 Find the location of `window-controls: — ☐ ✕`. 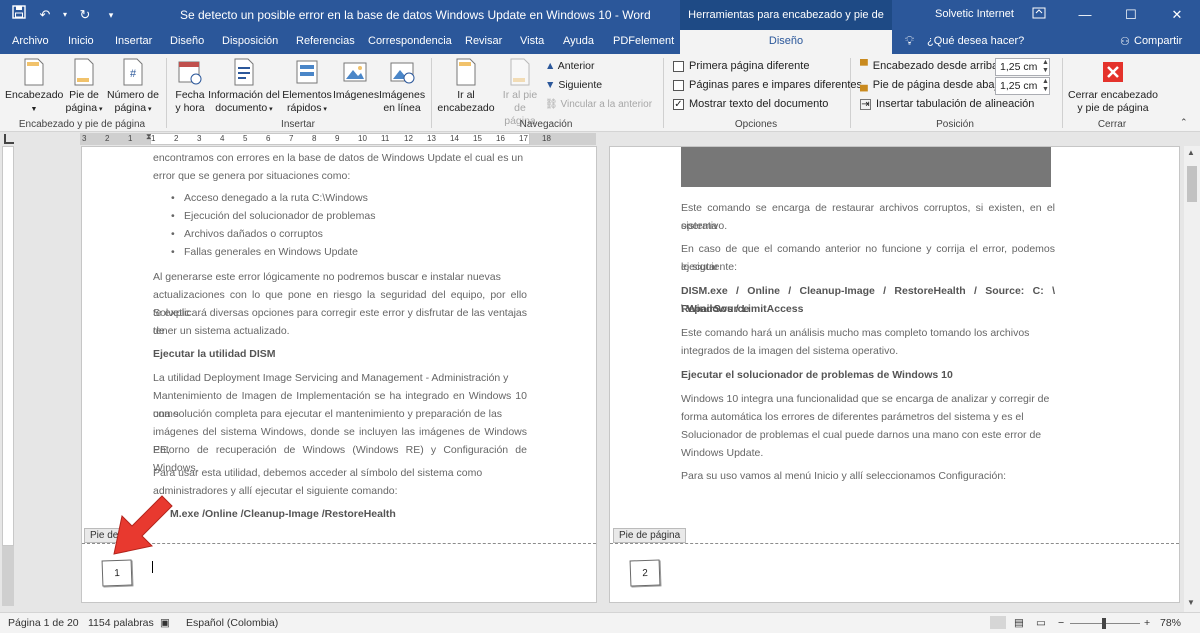

window-controls: — ☐ ✕ is located at coordinates (1108, 15).